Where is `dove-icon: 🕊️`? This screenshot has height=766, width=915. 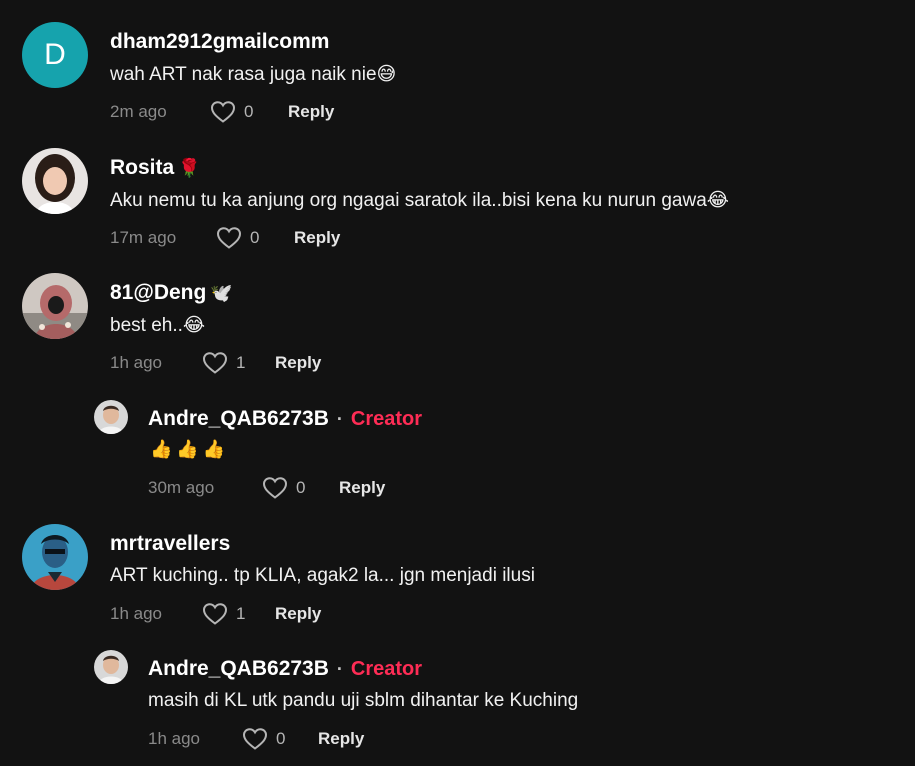
dove-icon: 🕊️ is located at coordinates (221, 293).